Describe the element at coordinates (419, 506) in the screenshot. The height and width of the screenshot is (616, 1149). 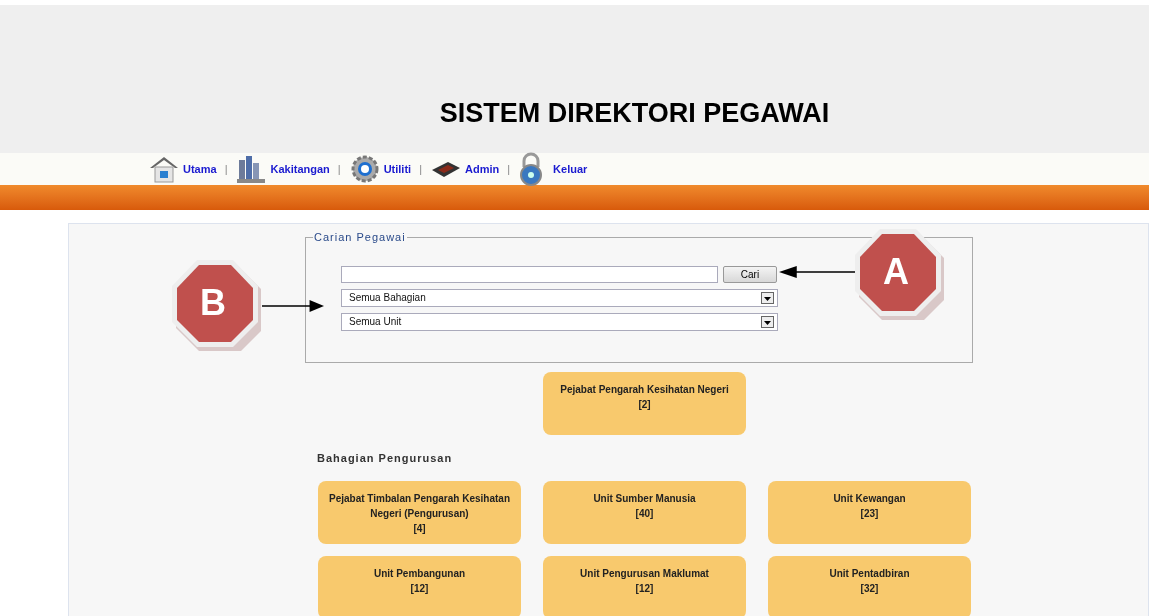
I see `unit-name: Pejabat Timbalan Pengarah Kesihatan Negeri (Pengurusan)` at that location.